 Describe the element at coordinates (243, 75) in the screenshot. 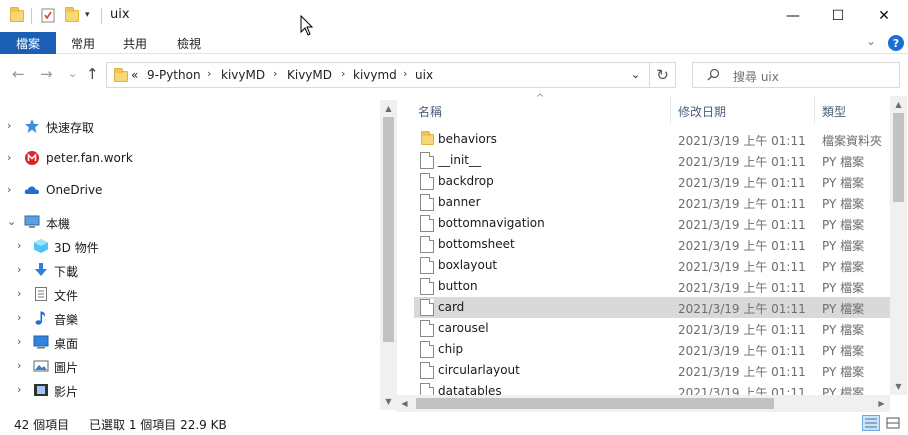

I see `breadcrumb-kivymd-1: kivyMD` at that location.